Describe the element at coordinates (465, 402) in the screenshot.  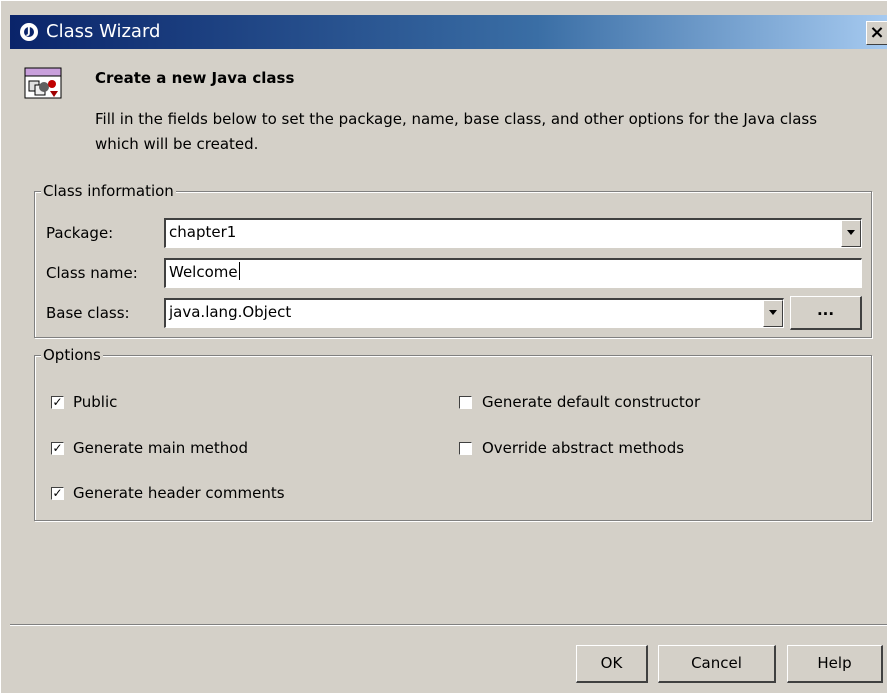
I see `default-constructor-checkbox` at that location.